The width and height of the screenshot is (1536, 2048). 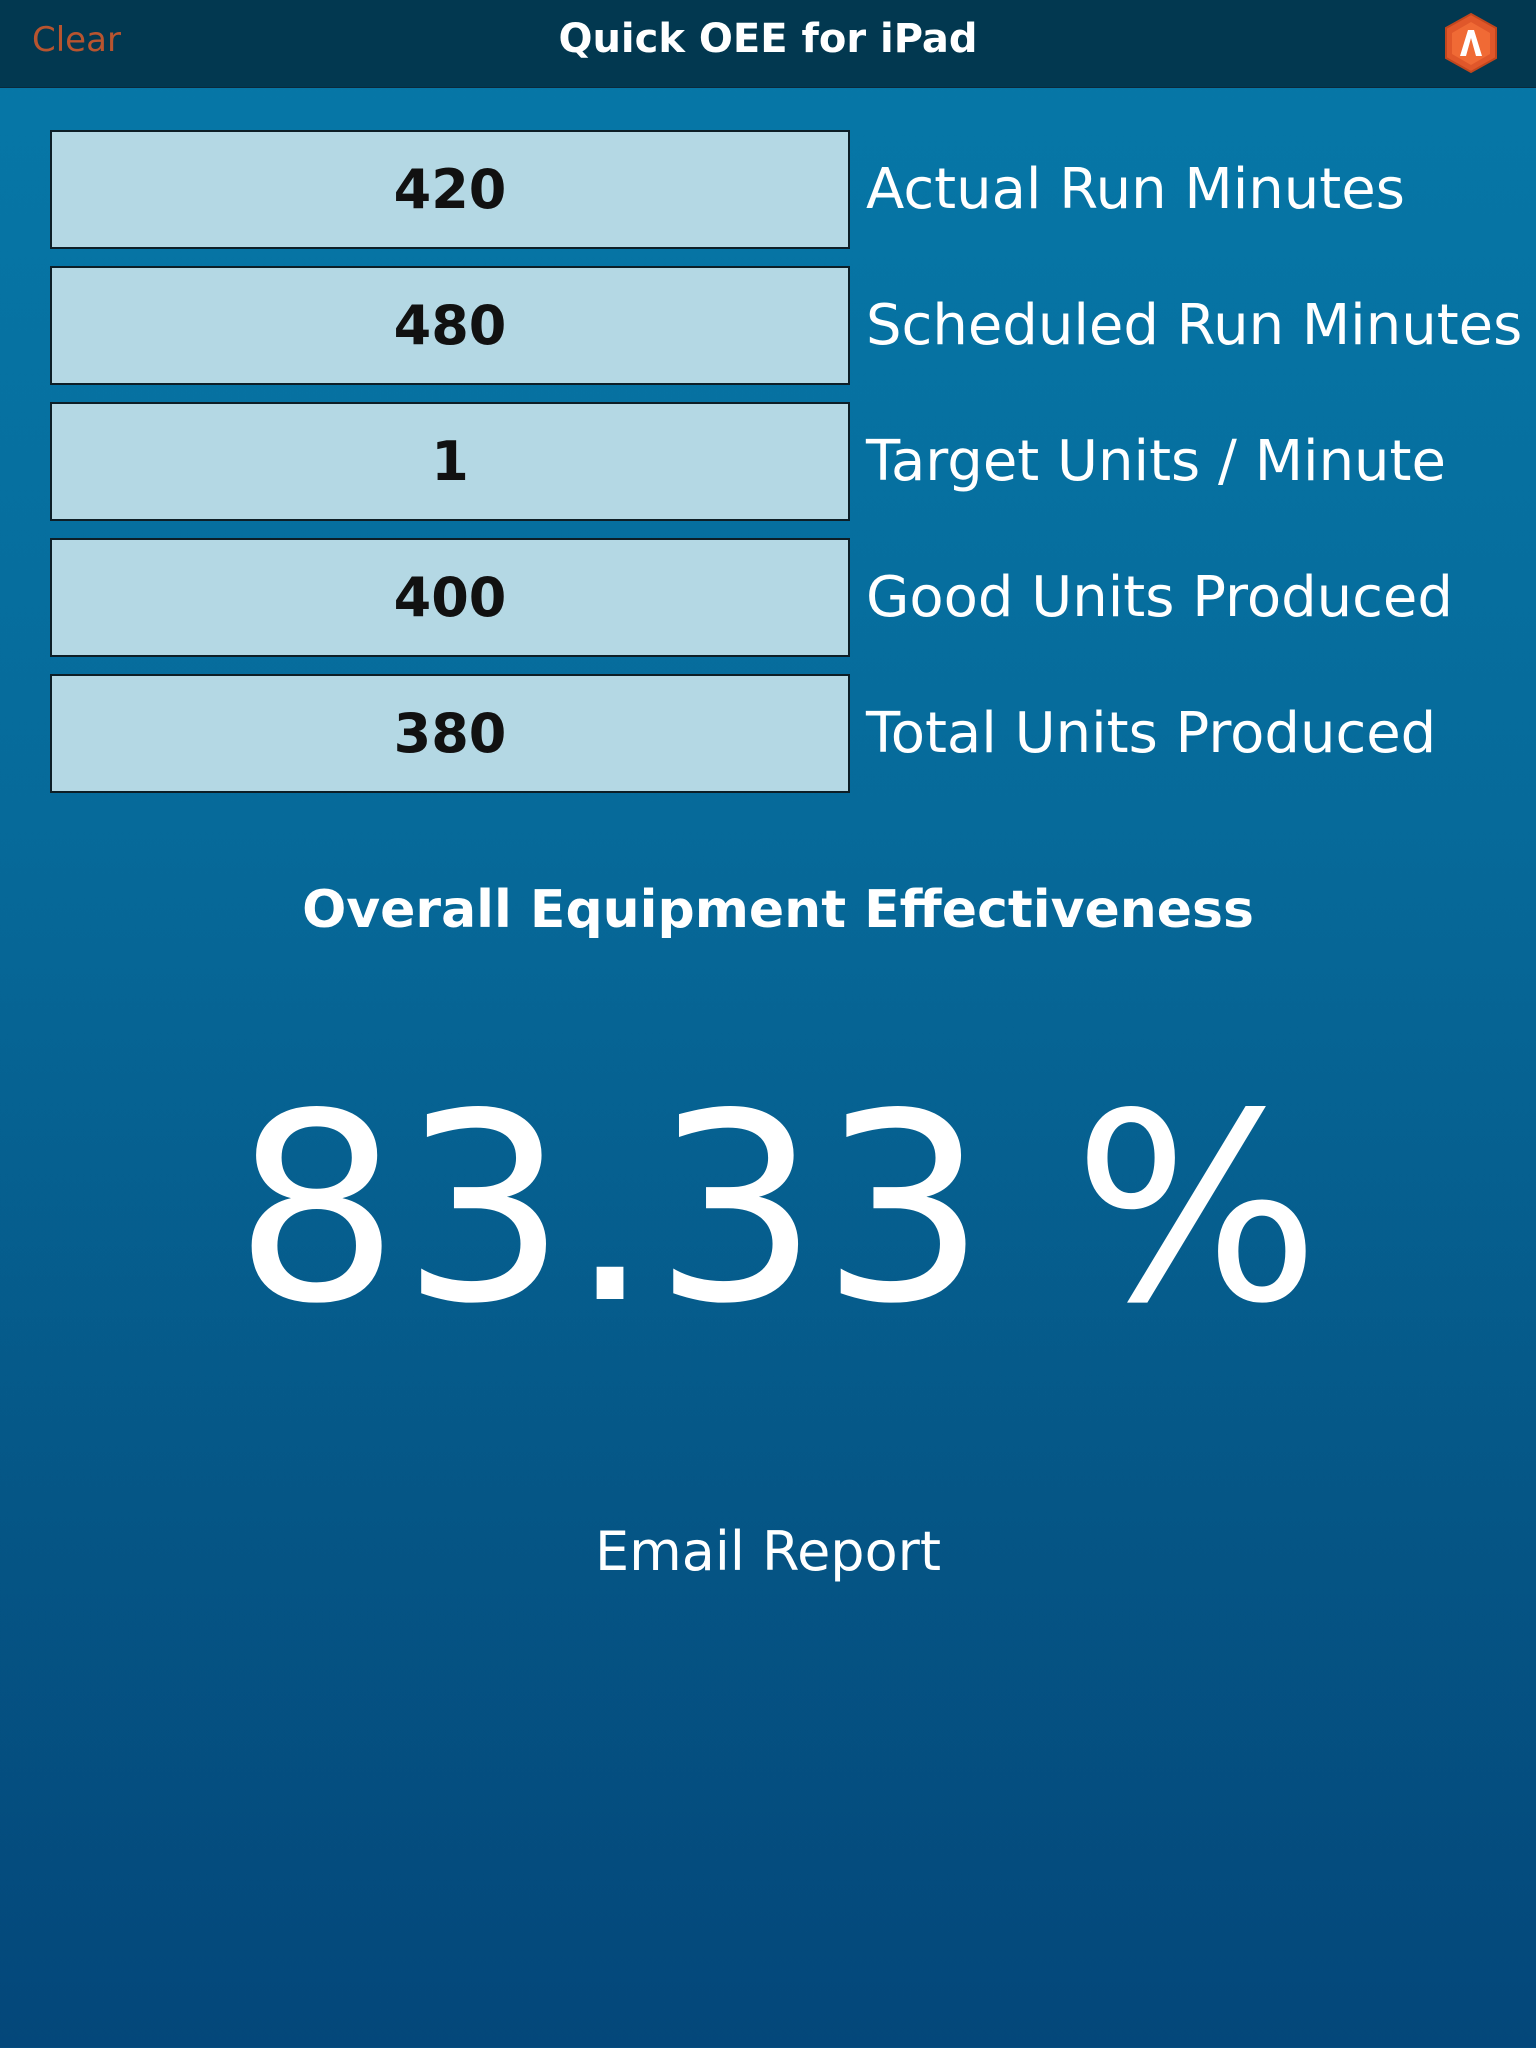 I want to click on input-row-total-units-produced: 380 Total Units Produced, so click(x=770, y=733).